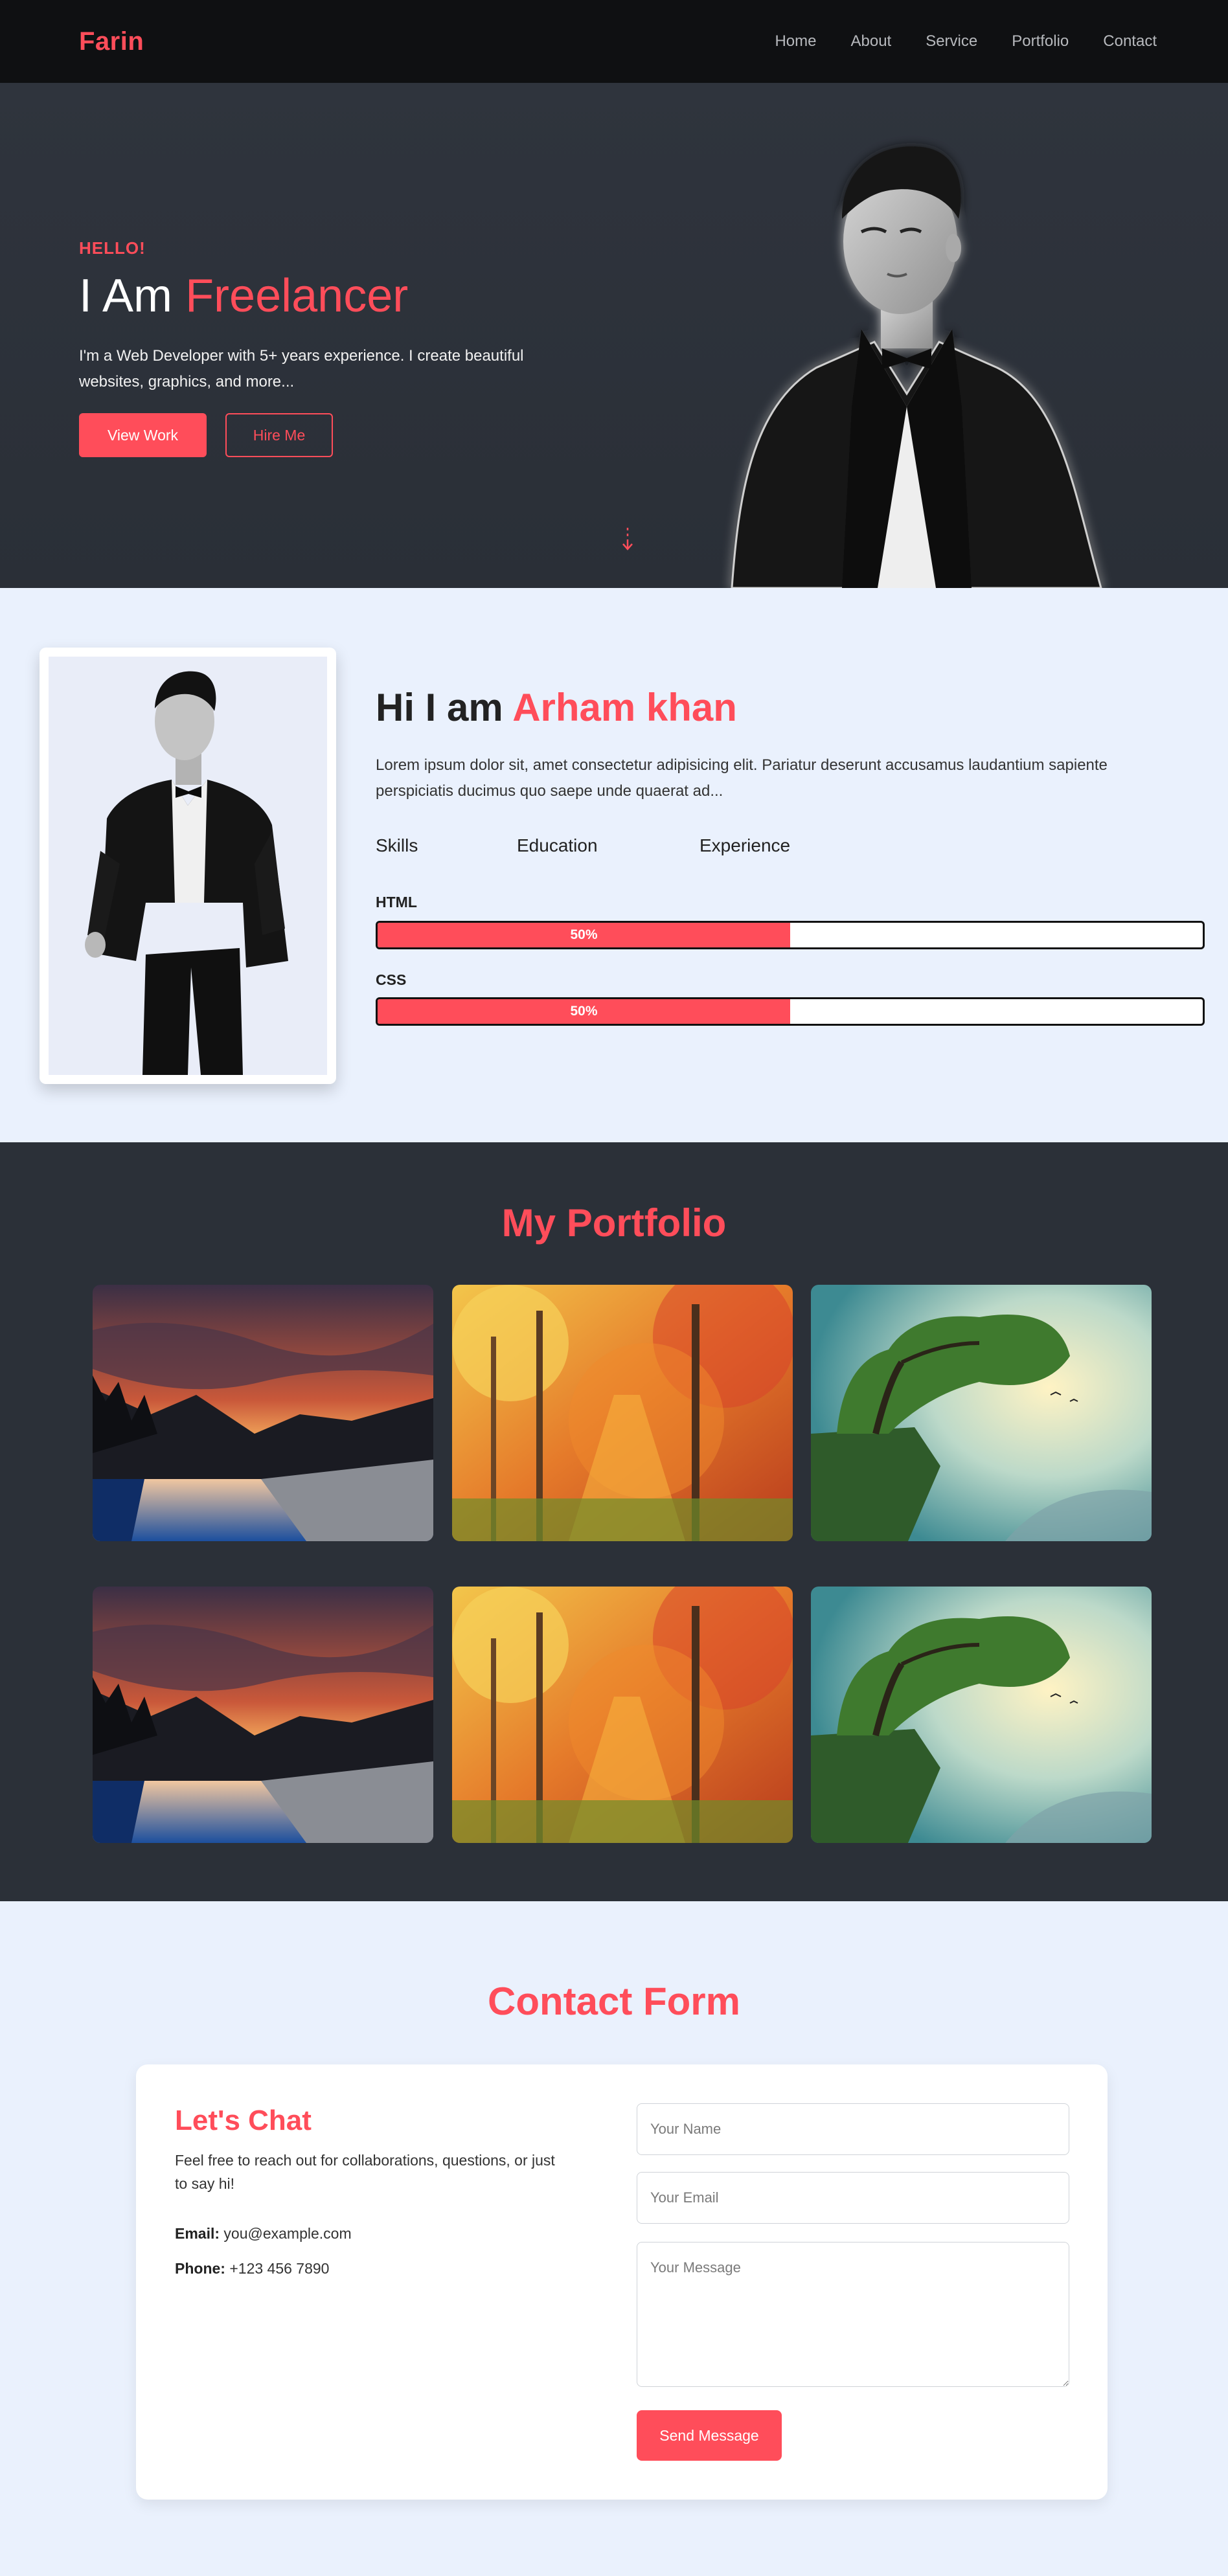 This screenshot has height=2576, width=1228. Describe the element at coordinates (1040, 41) in the screenshot. I see `nav-link-portfolio: Portfolio` at that location.